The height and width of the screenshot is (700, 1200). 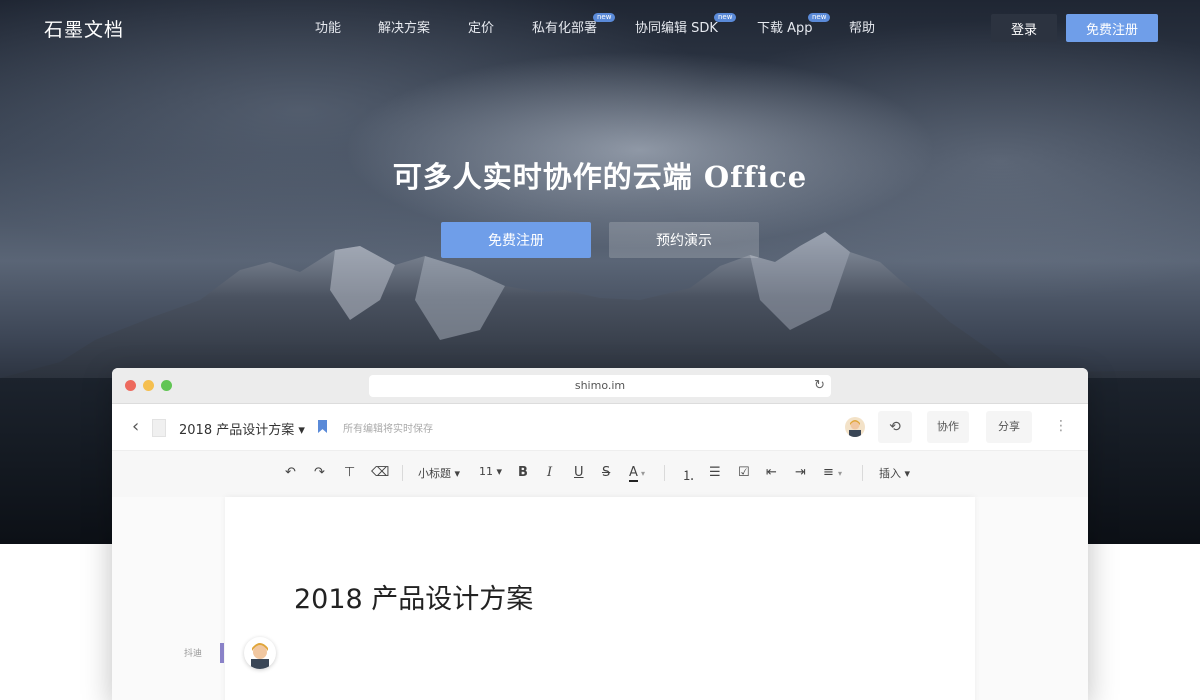 What do you see at coordinates (676, 26) in the screenshot?
I see `nav-item-sdk: 协同编辑 SDK` at bounding box center [676, 26].